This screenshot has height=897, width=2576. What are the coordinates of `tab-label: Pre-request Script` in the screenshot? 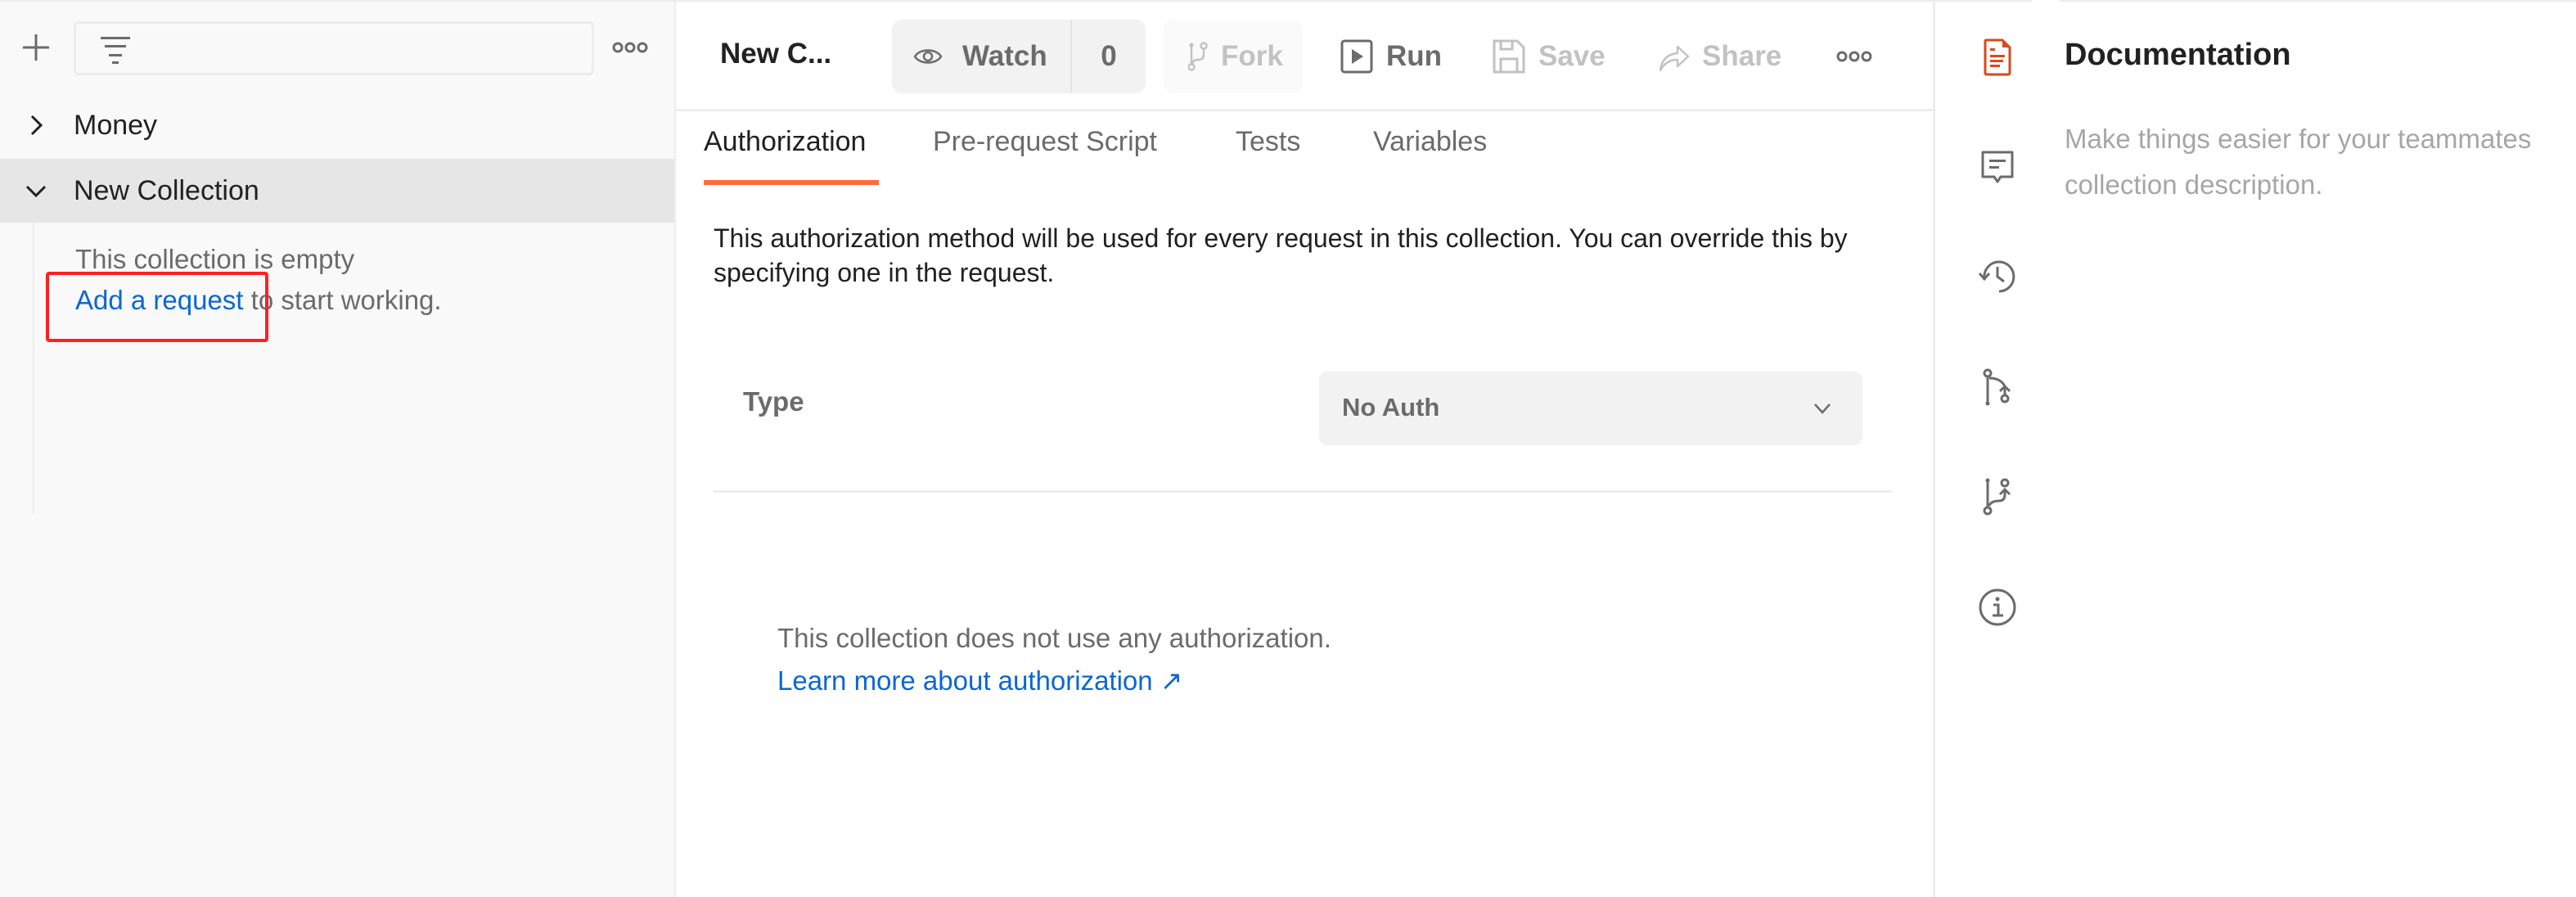 It's located at (1045, 141).